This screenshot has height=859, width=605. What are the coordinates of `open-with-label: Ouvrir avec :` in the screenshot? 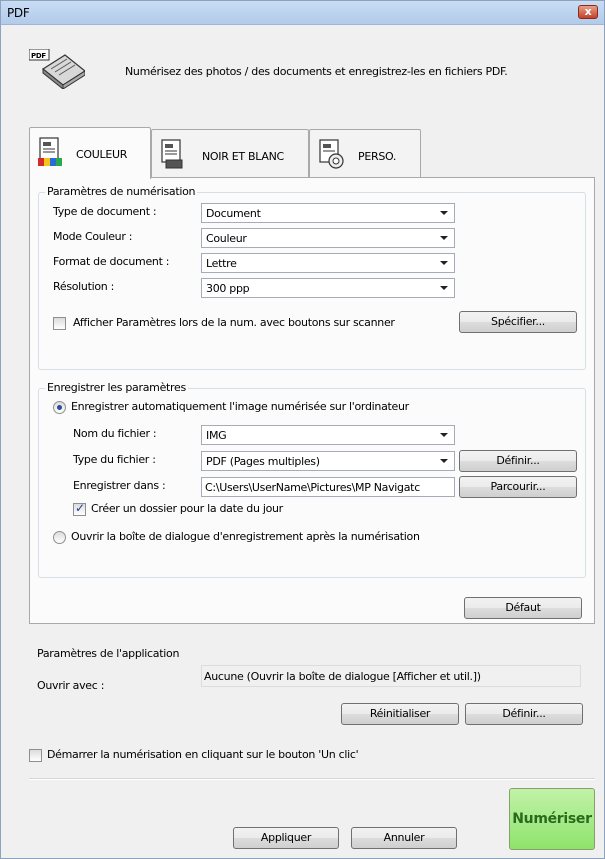 It's located at (71, 685).